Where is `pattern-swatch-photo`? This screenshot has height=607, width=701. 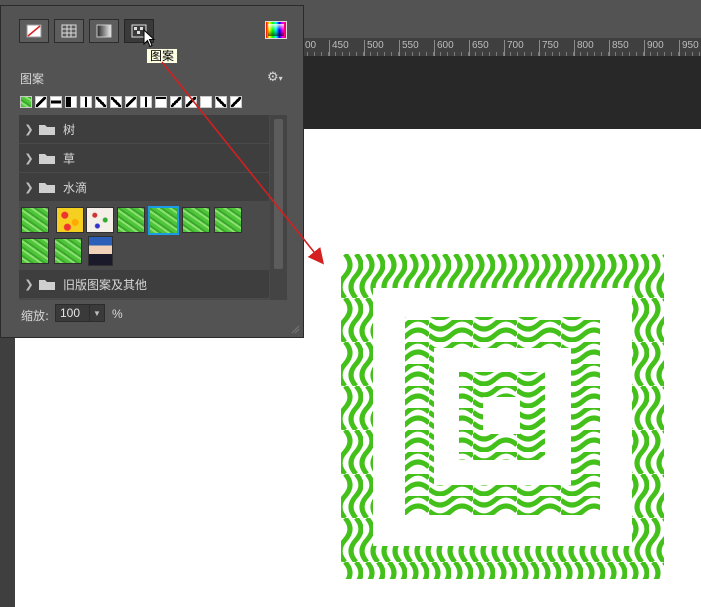 pattern-swatch-photo is located at coordinates (100, 251).